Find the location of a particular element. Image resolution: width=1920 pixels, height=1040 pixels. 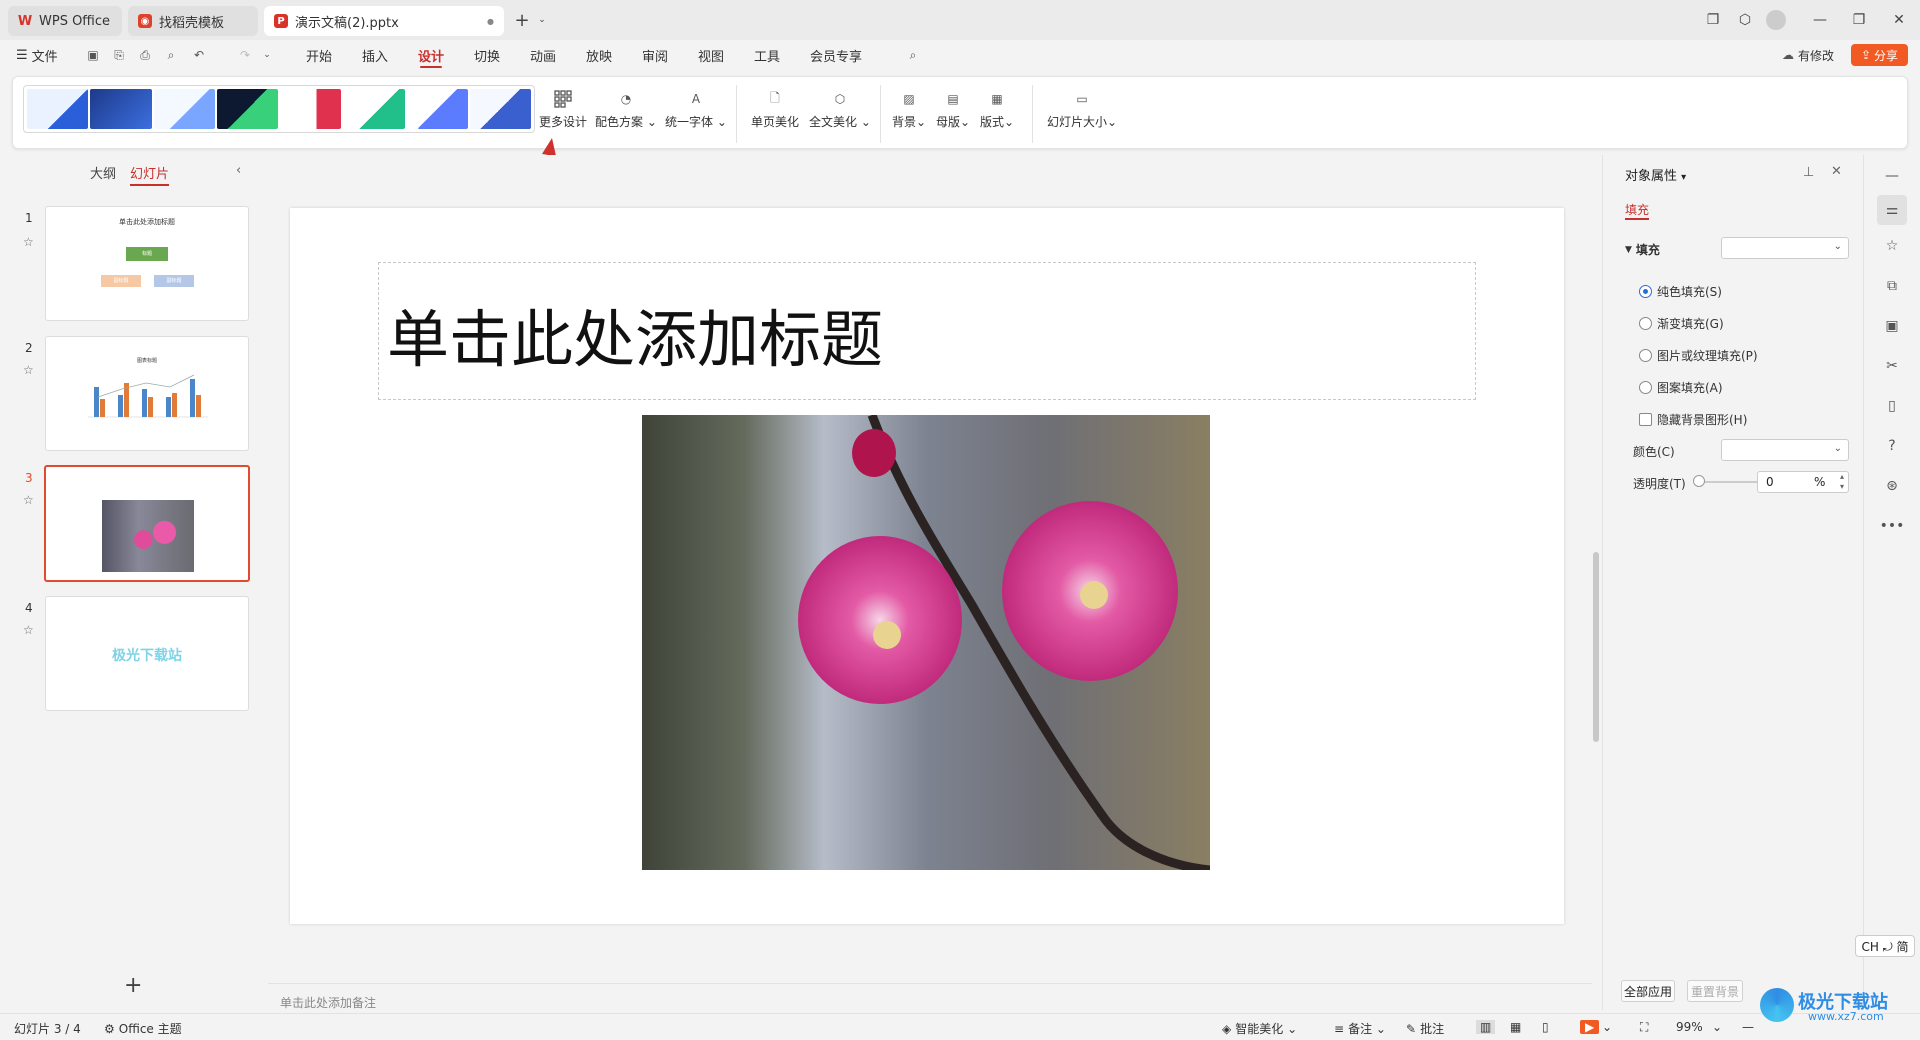

unify-font-button: A 统一字体 ⌄ is located at coordinates (696, 113).